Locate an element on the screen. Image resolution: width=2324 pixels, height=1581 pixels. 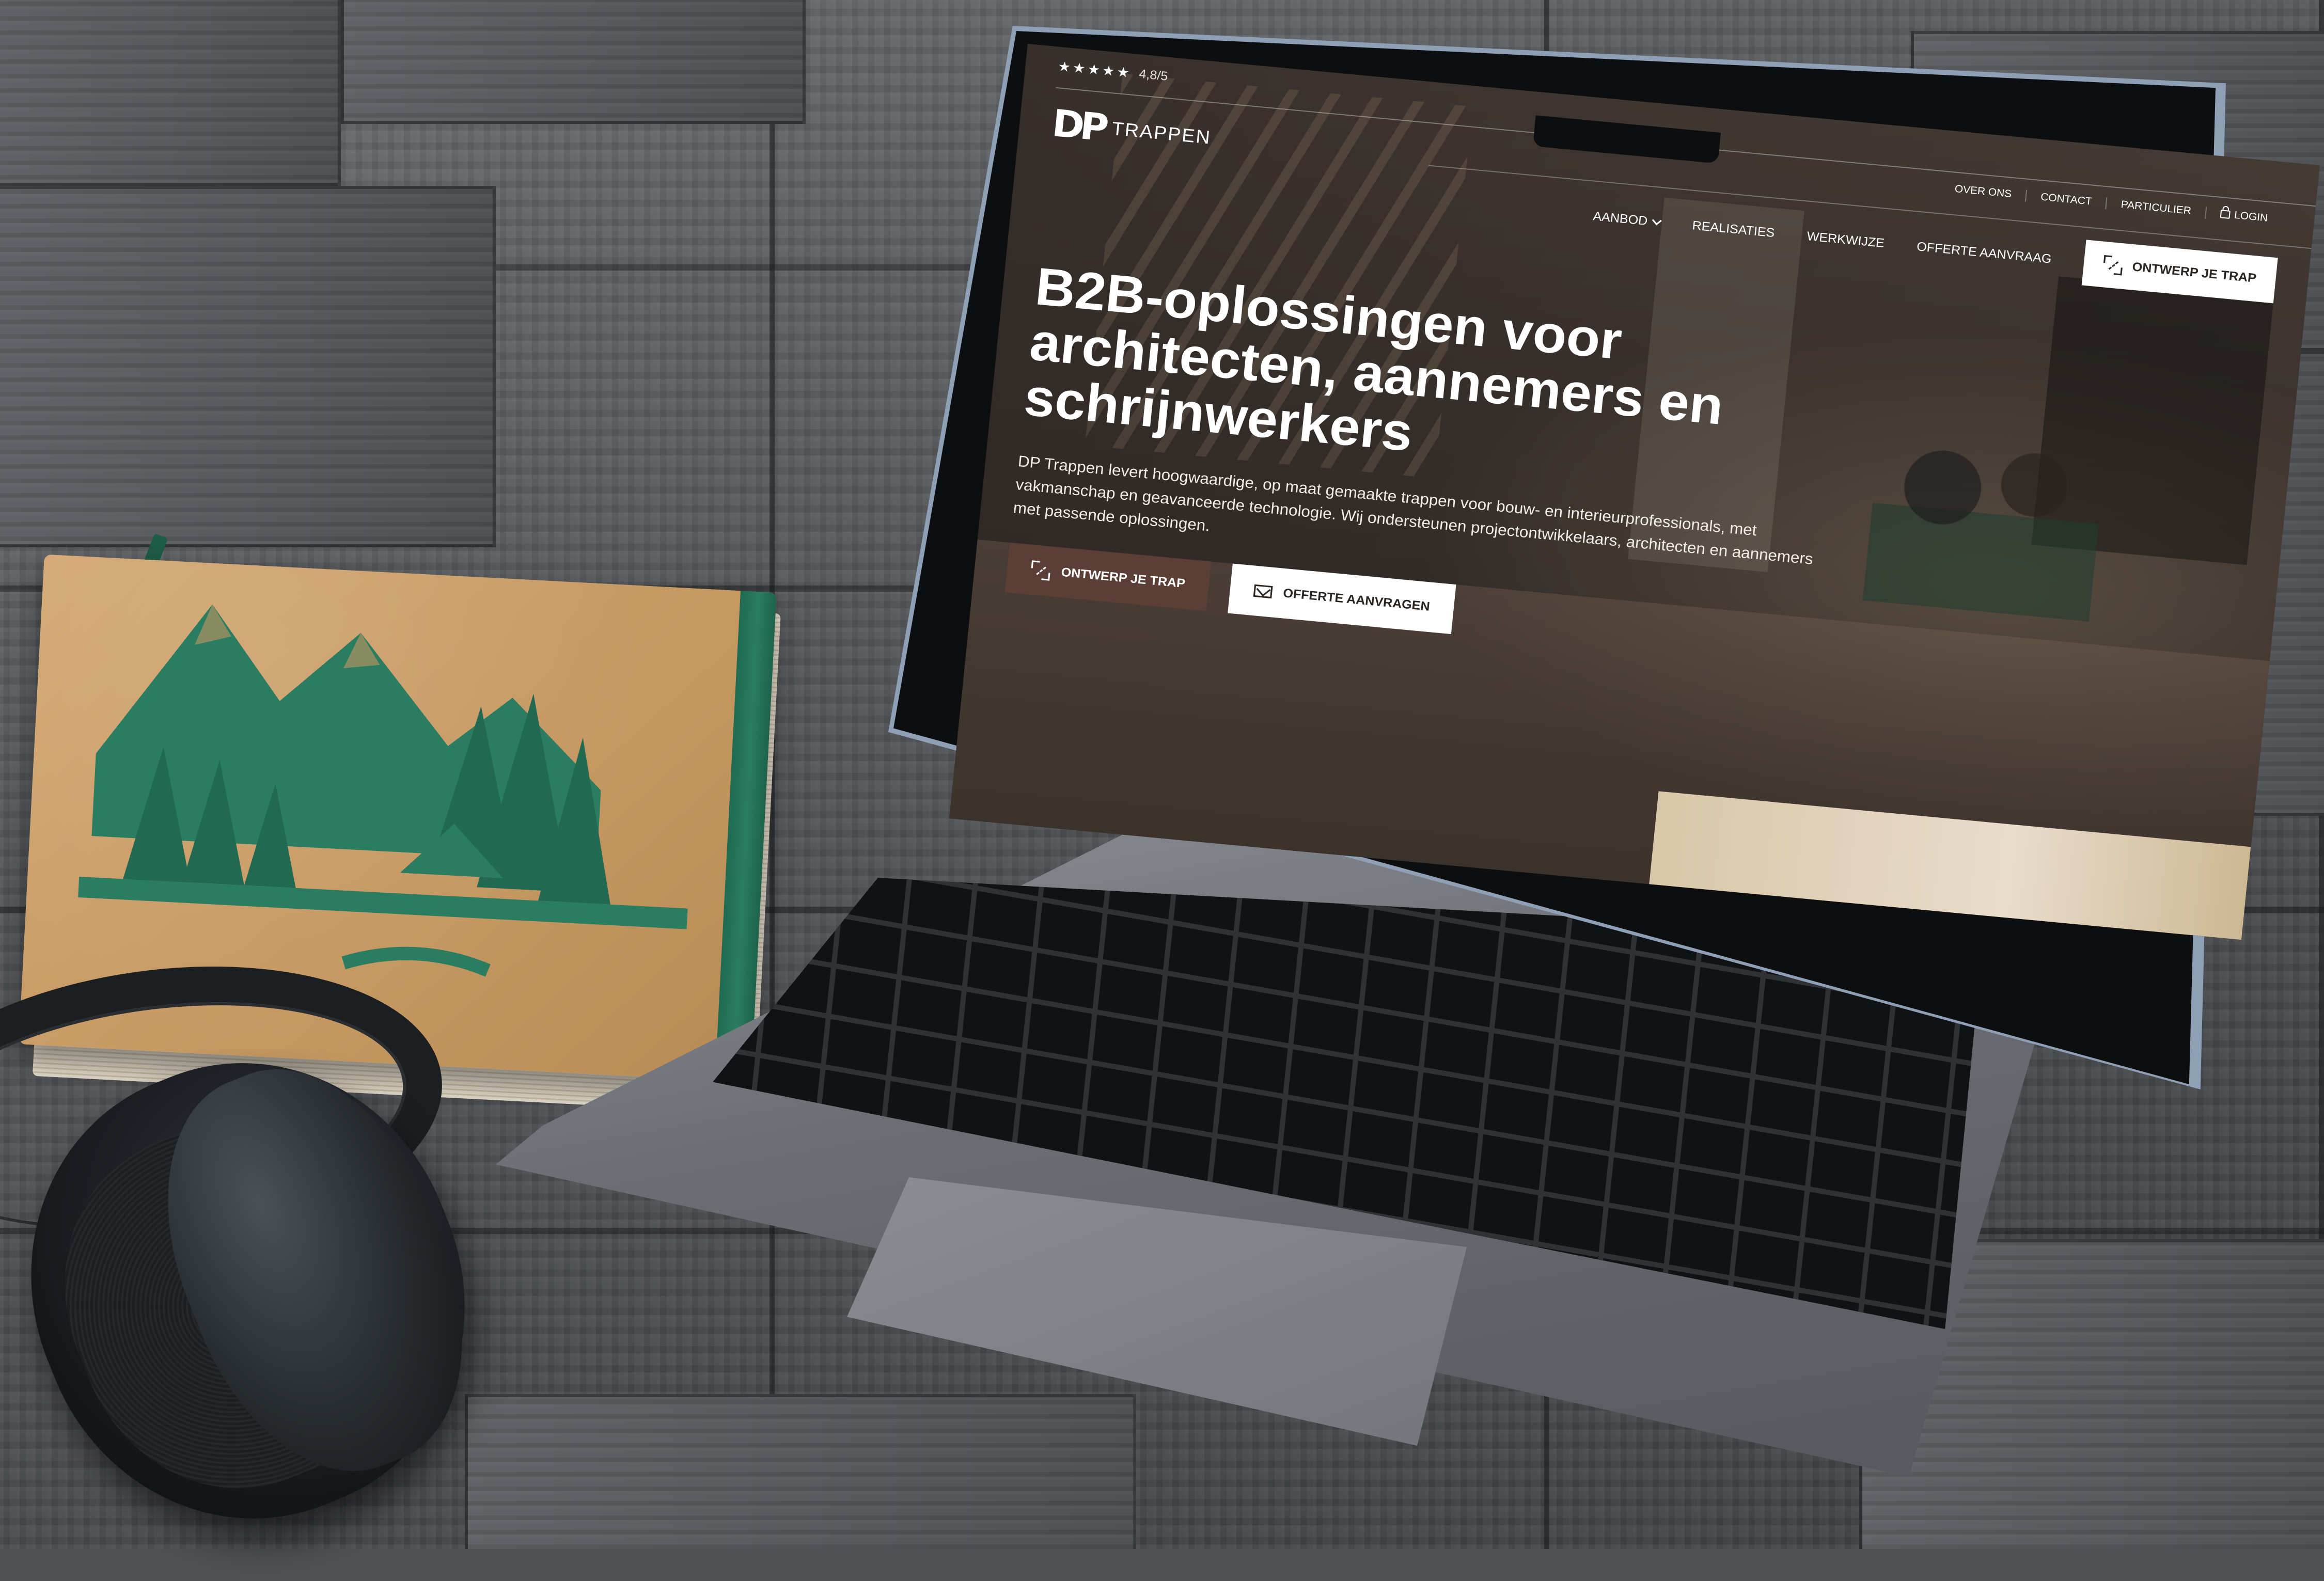
logo-text: TRAPPEN is located at coordinates (1161, 132).